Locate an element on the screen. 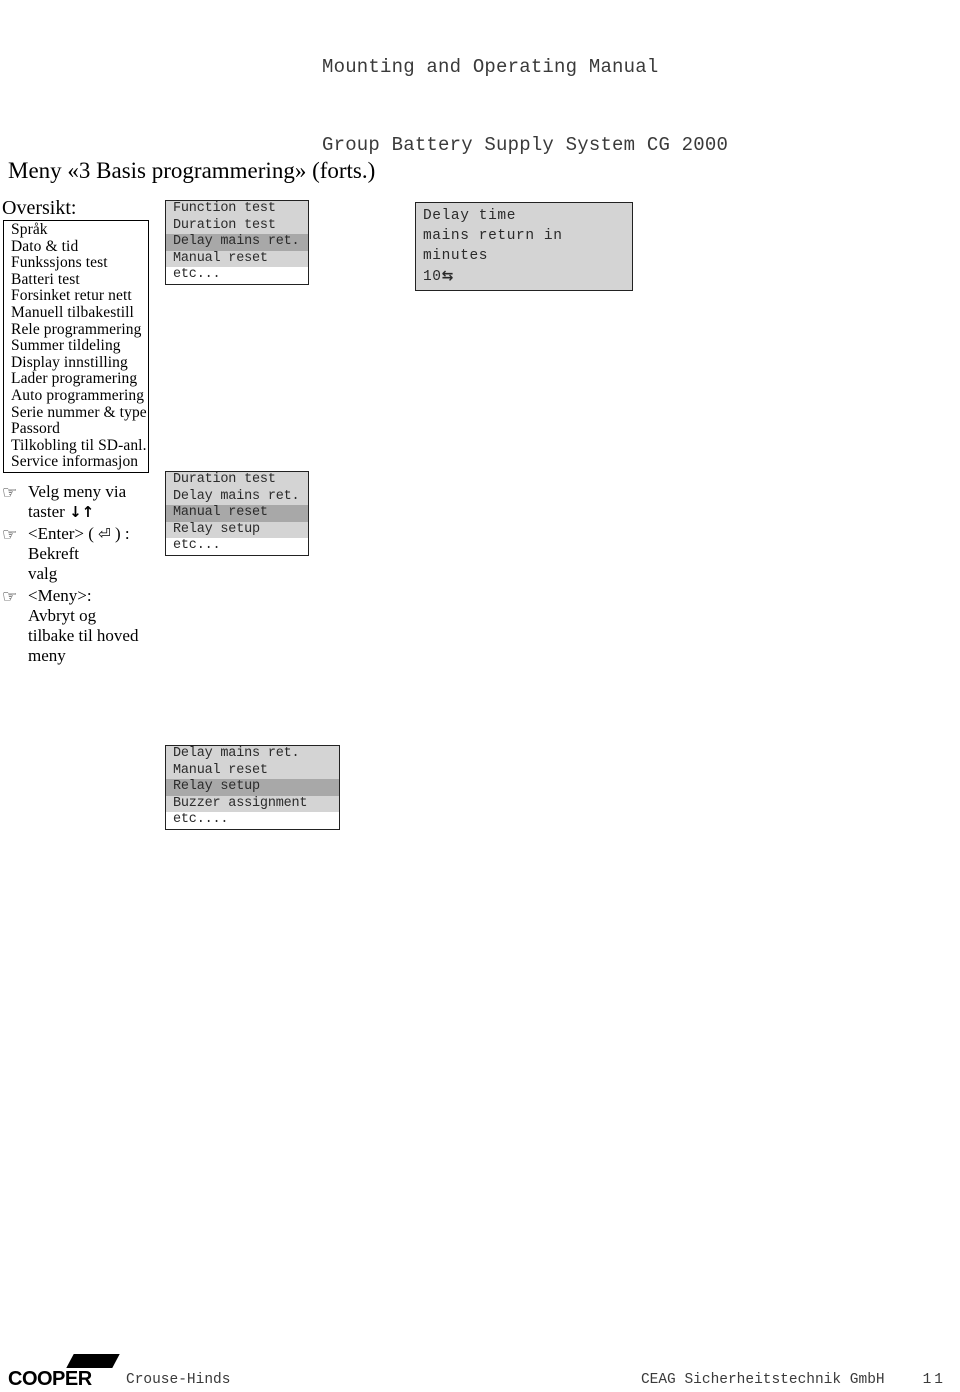 This screenshot has width=960, height=1392. menu-item: Tilkobling til SD-anl. is located at coordinates (76, 446).